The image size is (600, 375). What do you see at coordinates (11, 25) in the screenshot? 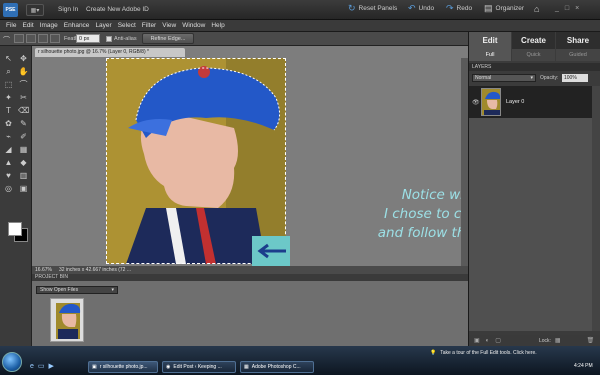
I see `menu-file: File` at bounding box center [11, 25].